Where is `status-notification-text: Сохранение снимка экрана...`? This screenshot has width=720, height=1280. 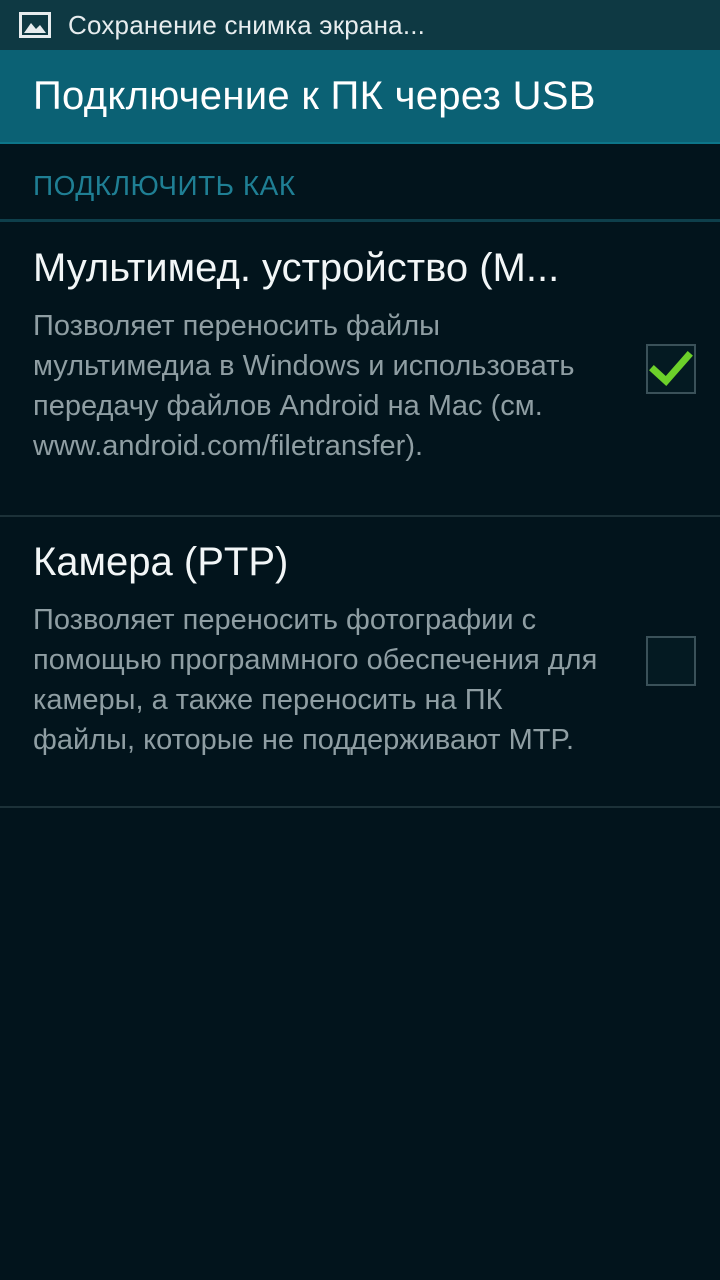 status-notification-text: Сохранение снимка экрана... is located at coordinates (247, 24).